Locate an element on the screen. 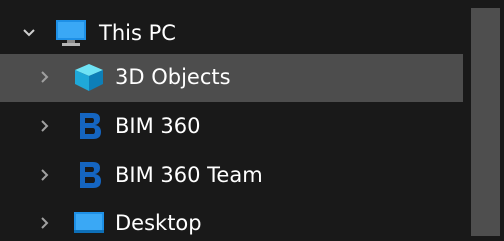 This screenshot has height=241, width=504. tree-item-label: 3D Objects is located at coordinates (173, 77).